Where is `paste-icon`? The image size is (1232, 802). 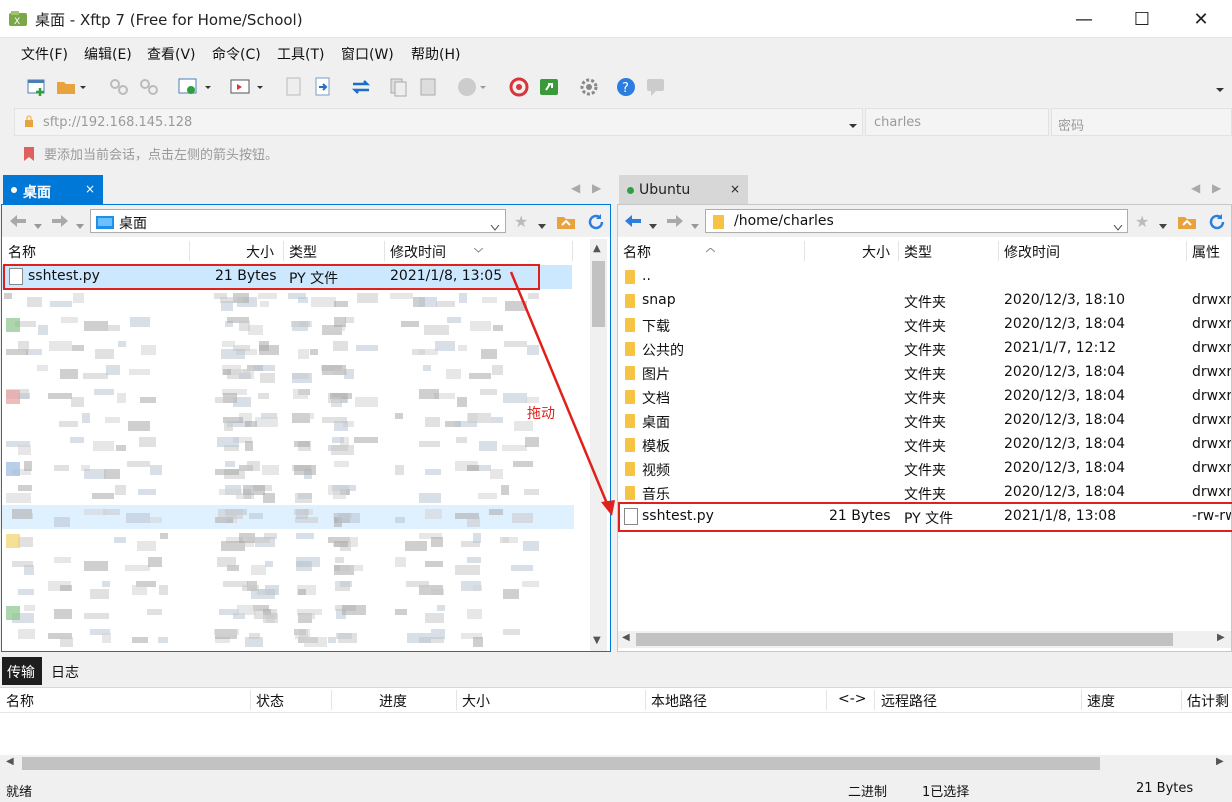
paste-icon is located at coordinates (429, 87).